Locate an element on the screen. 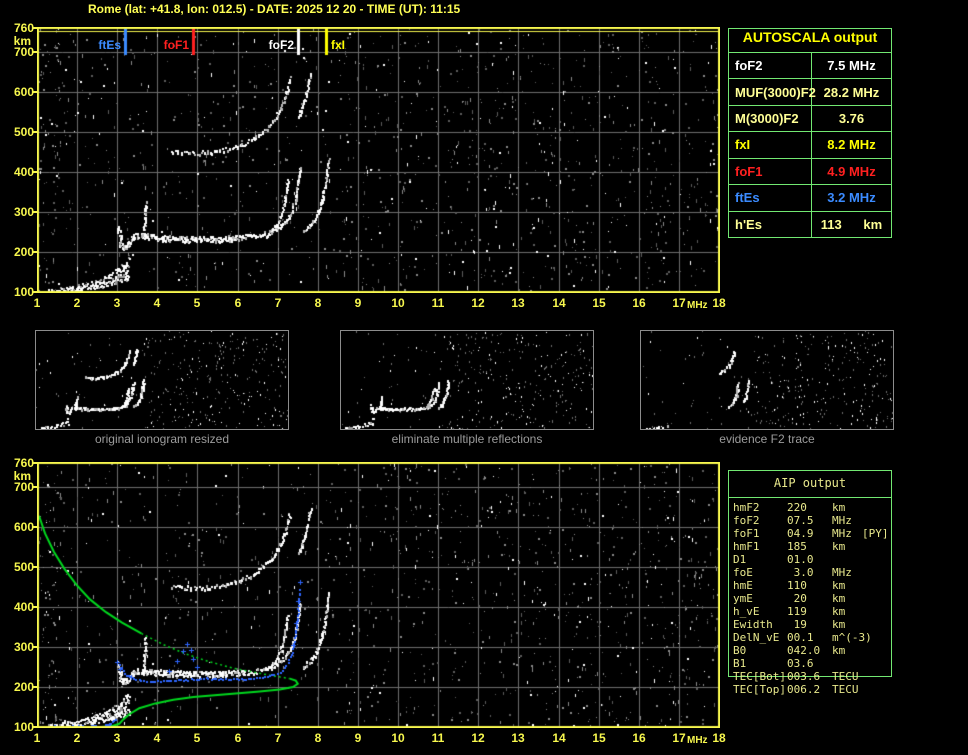  x-axis-label: 13 is located at coordinates (518, 738).